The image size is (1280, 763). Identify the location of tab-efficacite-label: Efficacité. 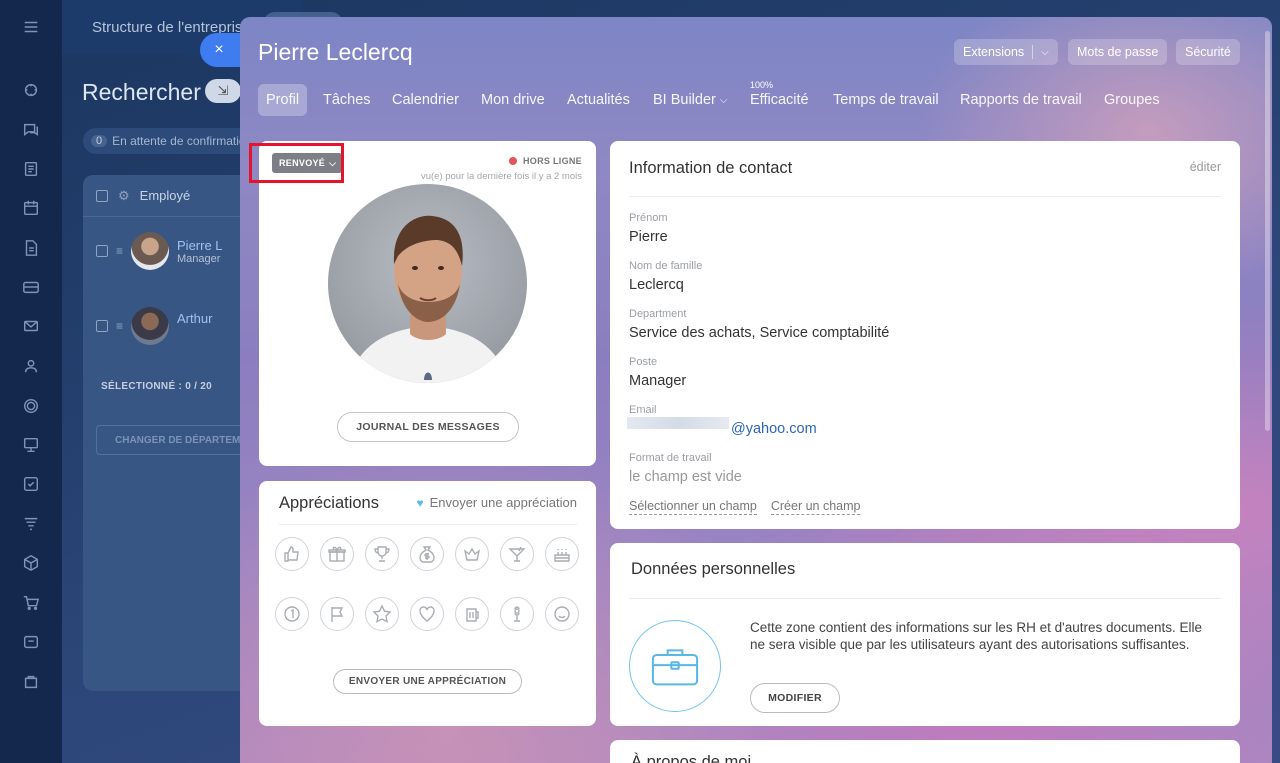
(779, 100).